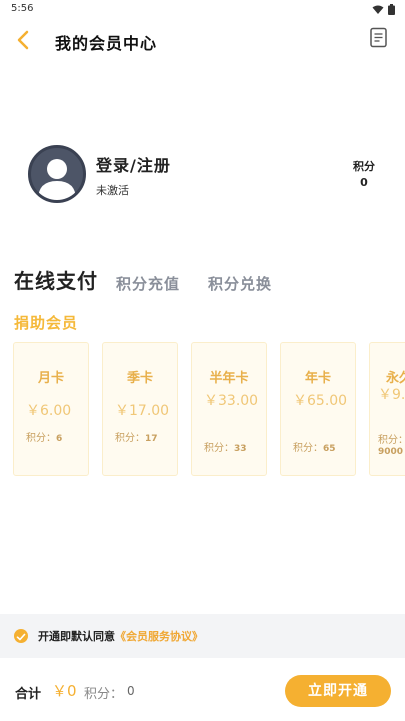 The image size is (405, 721). I want to click on membership-status: 未激活, so click(112, 190).